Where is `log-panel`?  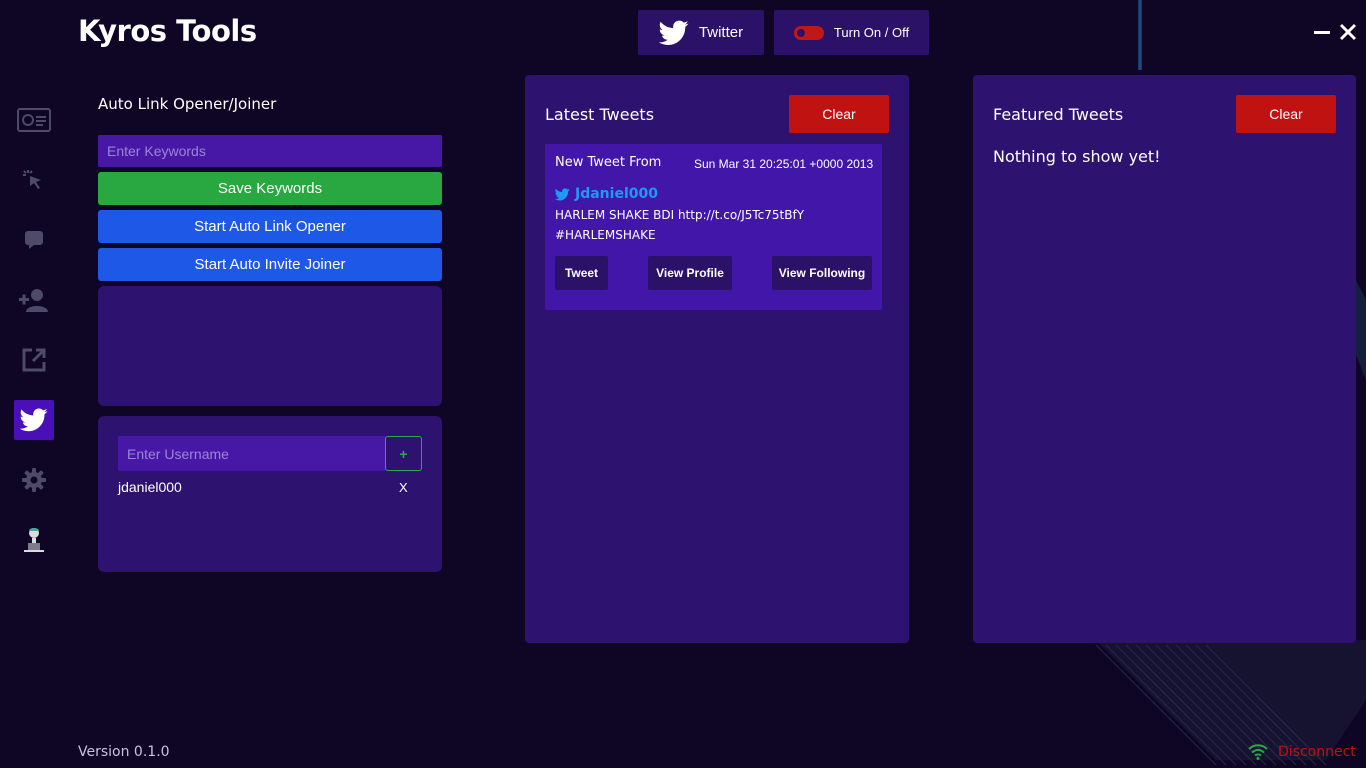 log-panel is located at coordinates (270, 346).